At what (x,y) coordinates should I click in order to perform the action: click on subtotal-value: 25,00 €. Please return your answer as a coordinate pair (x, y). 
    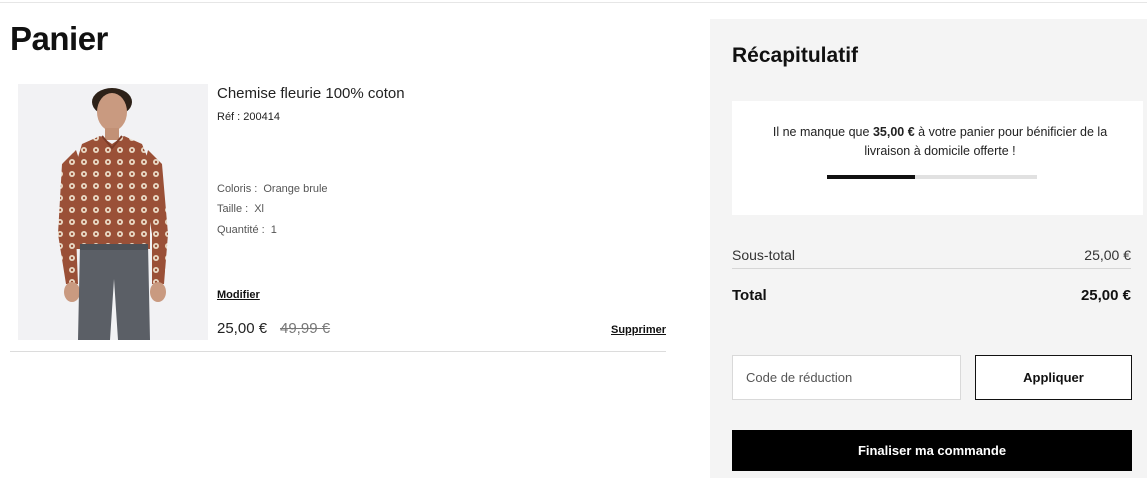
    Looking at the image, I should click on (1107, 255).